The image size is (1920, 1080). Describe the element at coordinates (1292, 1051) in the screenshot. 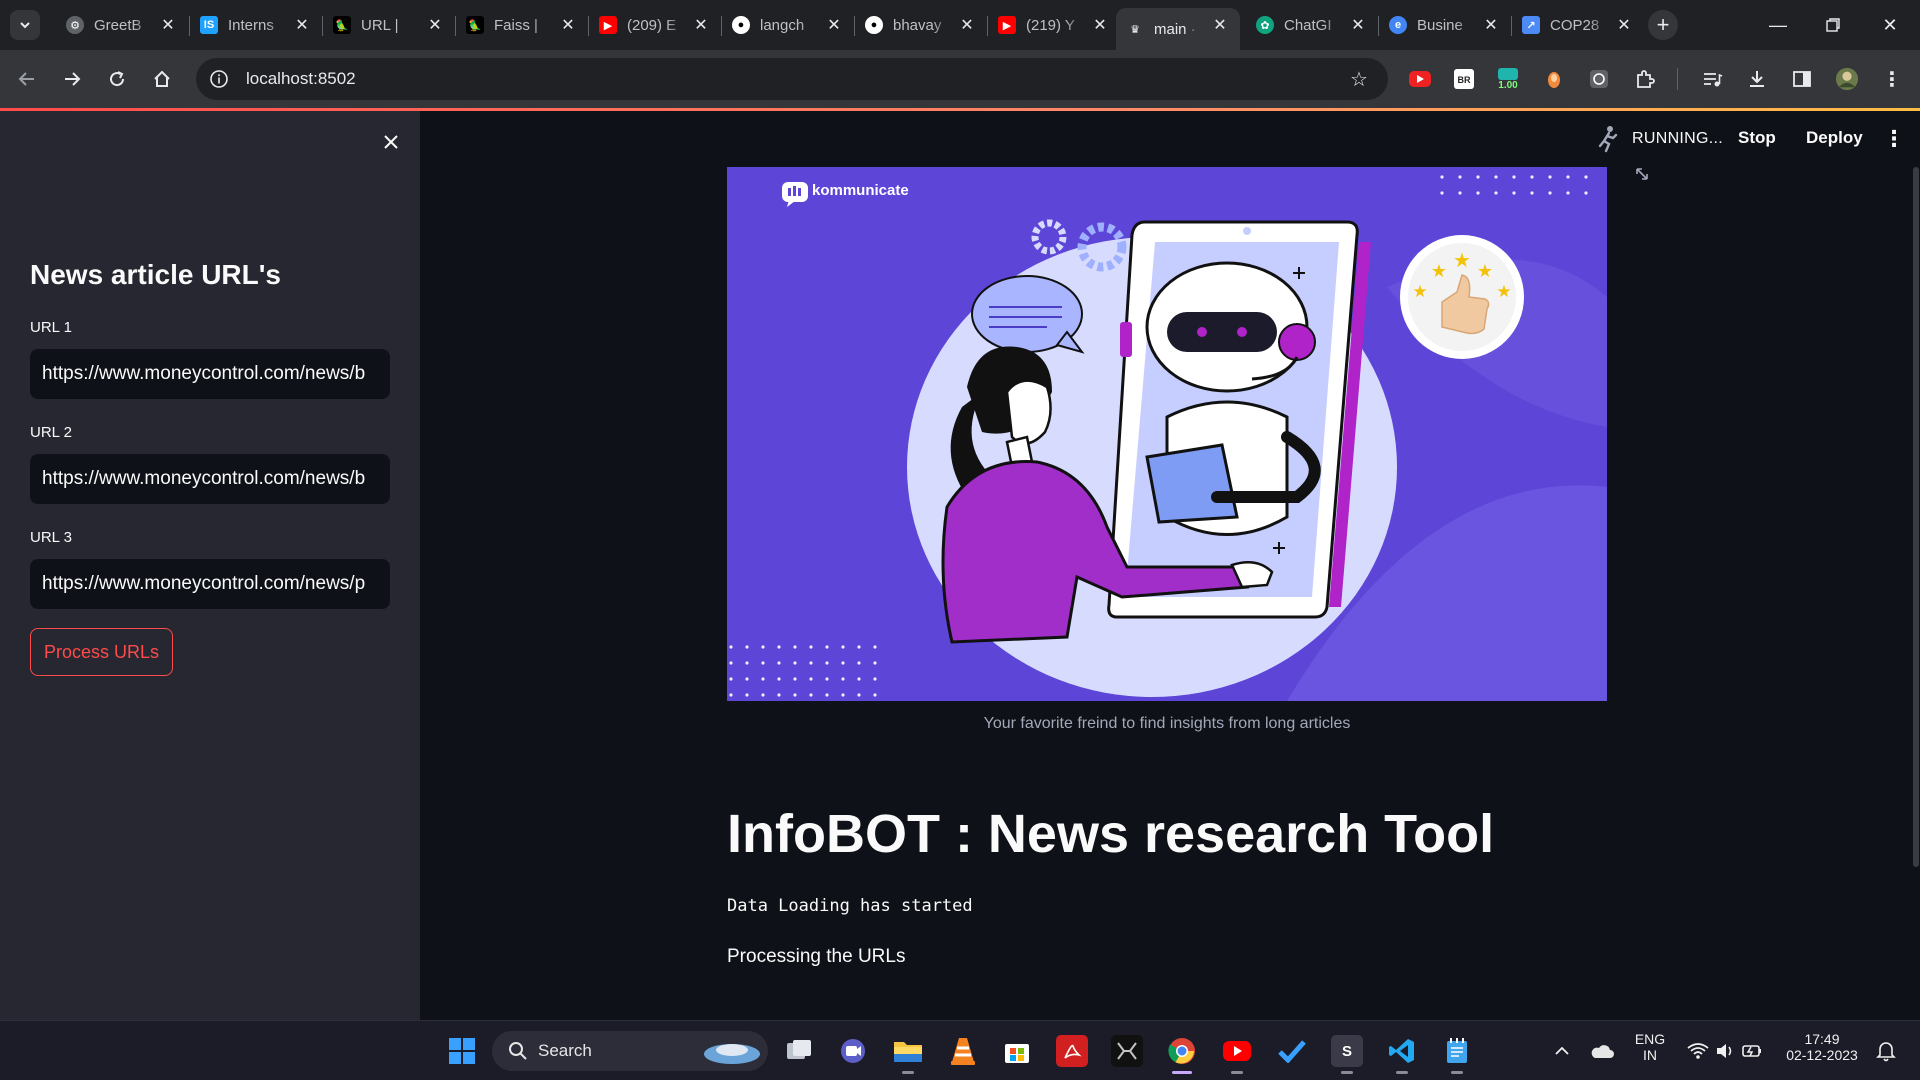

I see `todo-icon` at that location.